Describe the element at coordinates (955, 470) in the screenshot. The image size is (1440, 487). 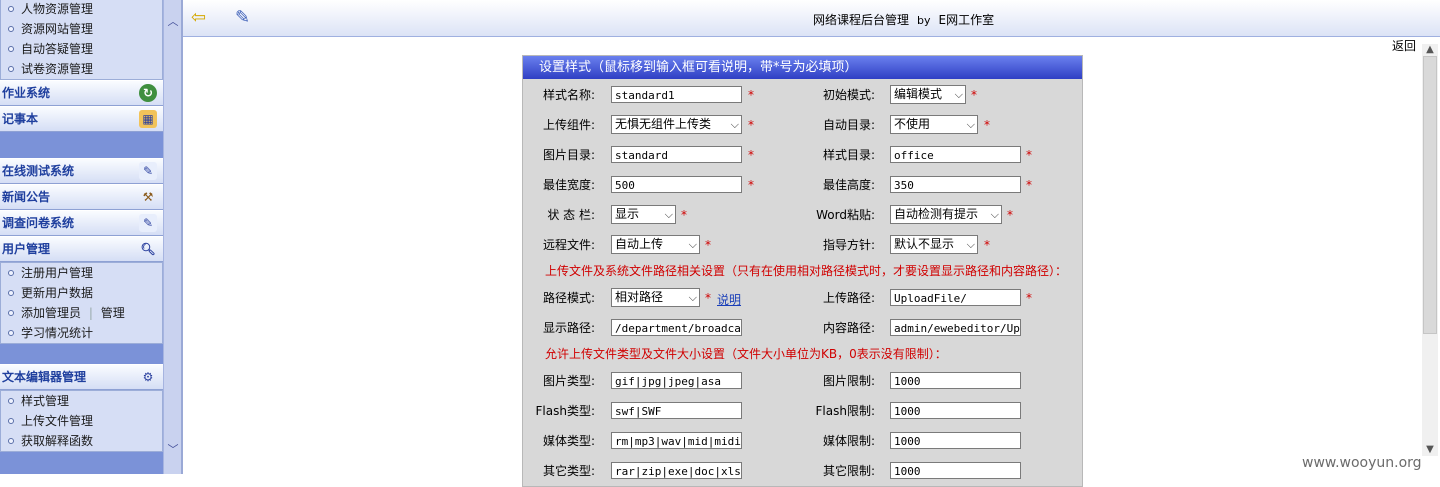
I see `other-limit-input: 1000` at that location.